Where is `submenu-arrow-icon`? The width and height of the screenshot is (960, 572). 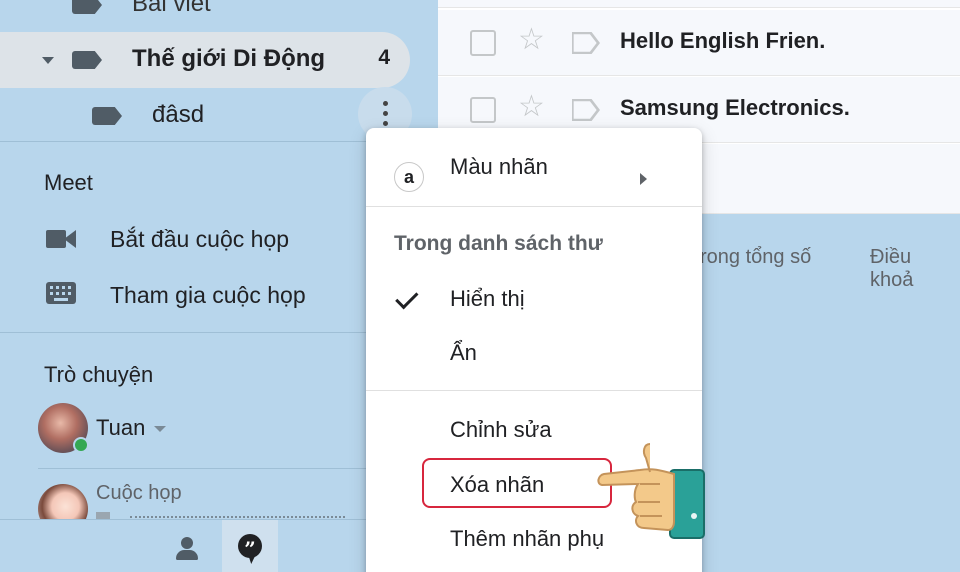 submenu-arrow-icon is located at coordinates (643, 179).